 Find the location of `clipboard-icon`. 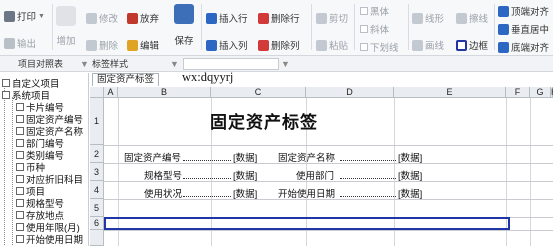

clipboard-icon is located at coordinates (321, 45).